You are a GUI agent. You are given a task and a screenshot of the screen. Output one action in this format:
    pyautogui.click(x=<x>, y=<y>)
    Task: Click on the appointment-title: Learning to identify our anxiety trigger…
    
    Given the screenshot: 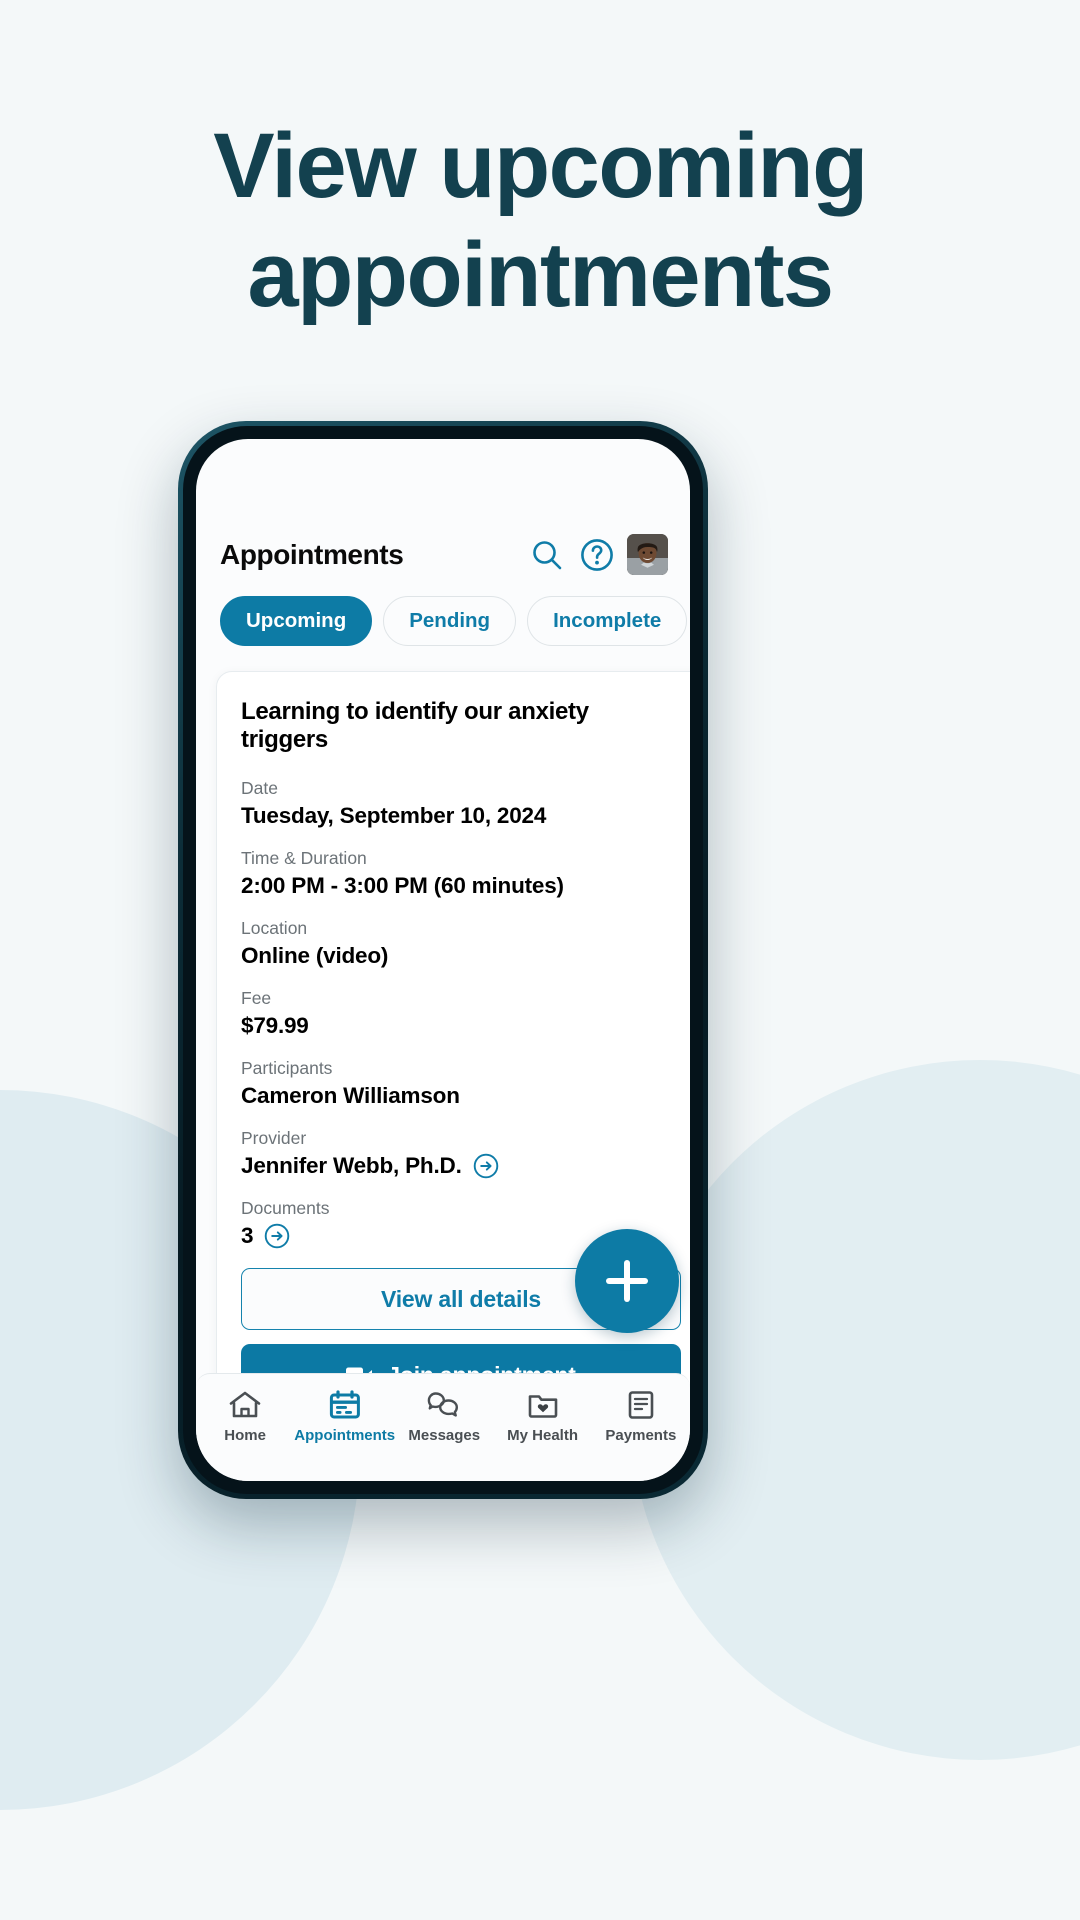 What is the action you would take?
    pyautogui.click(x=415, y=725)
    